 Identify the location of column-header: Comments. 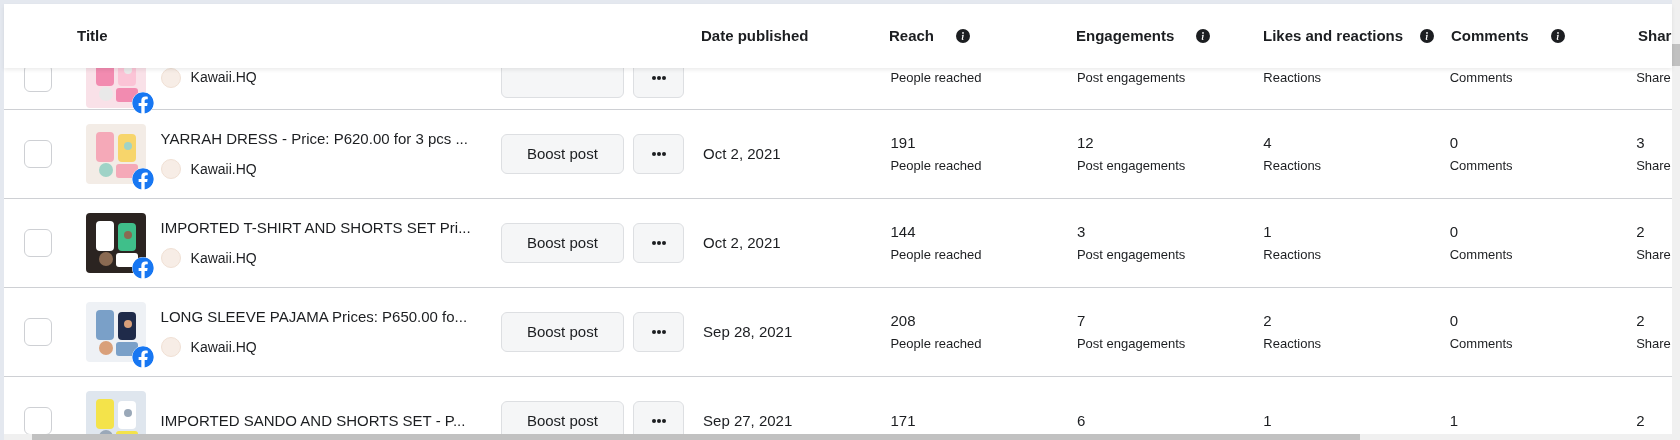
(1490, 36).